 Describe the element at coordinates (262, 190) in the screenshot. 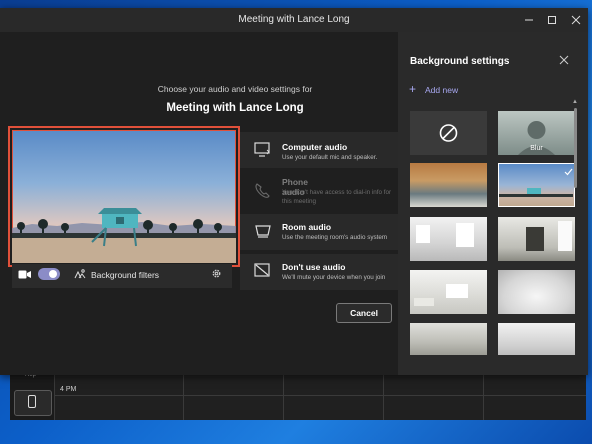

I see `phone-audio-icon` at that location.